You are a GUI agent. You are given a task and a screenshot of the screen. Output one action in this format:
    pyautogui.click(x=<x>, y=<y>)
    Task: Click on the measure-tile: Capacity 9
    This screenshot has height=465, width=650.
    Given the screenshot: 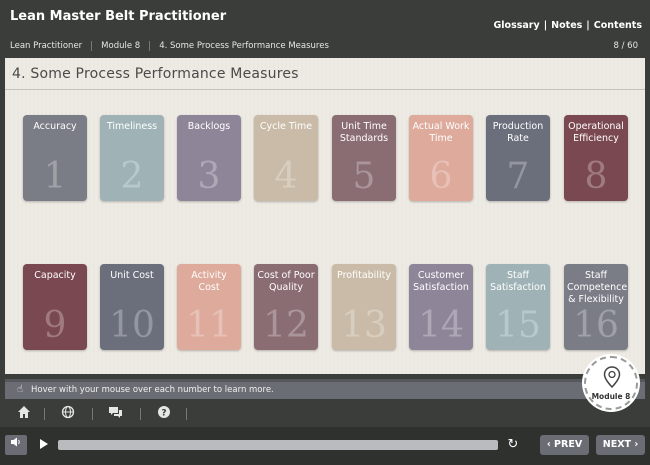 What is the action you would take?
    pyautogui.click(x=55, y=307)
    